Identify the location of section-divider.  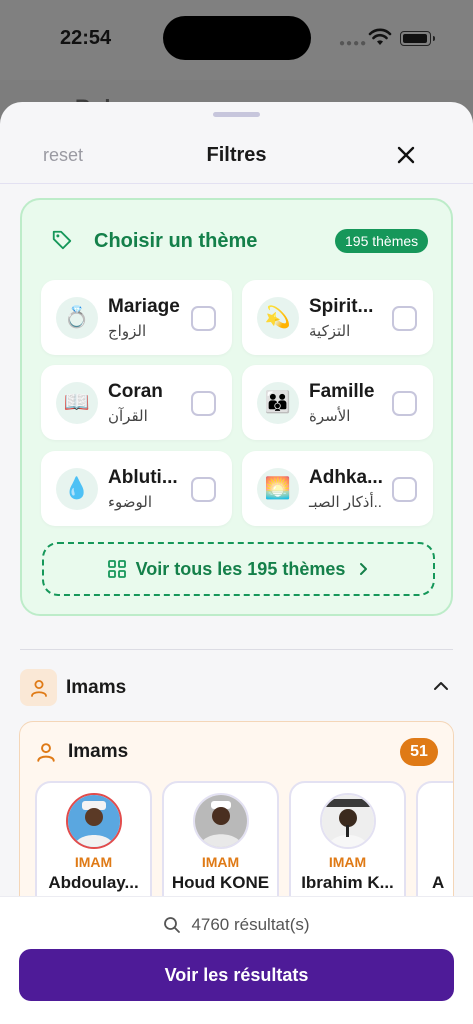
(236, 649).